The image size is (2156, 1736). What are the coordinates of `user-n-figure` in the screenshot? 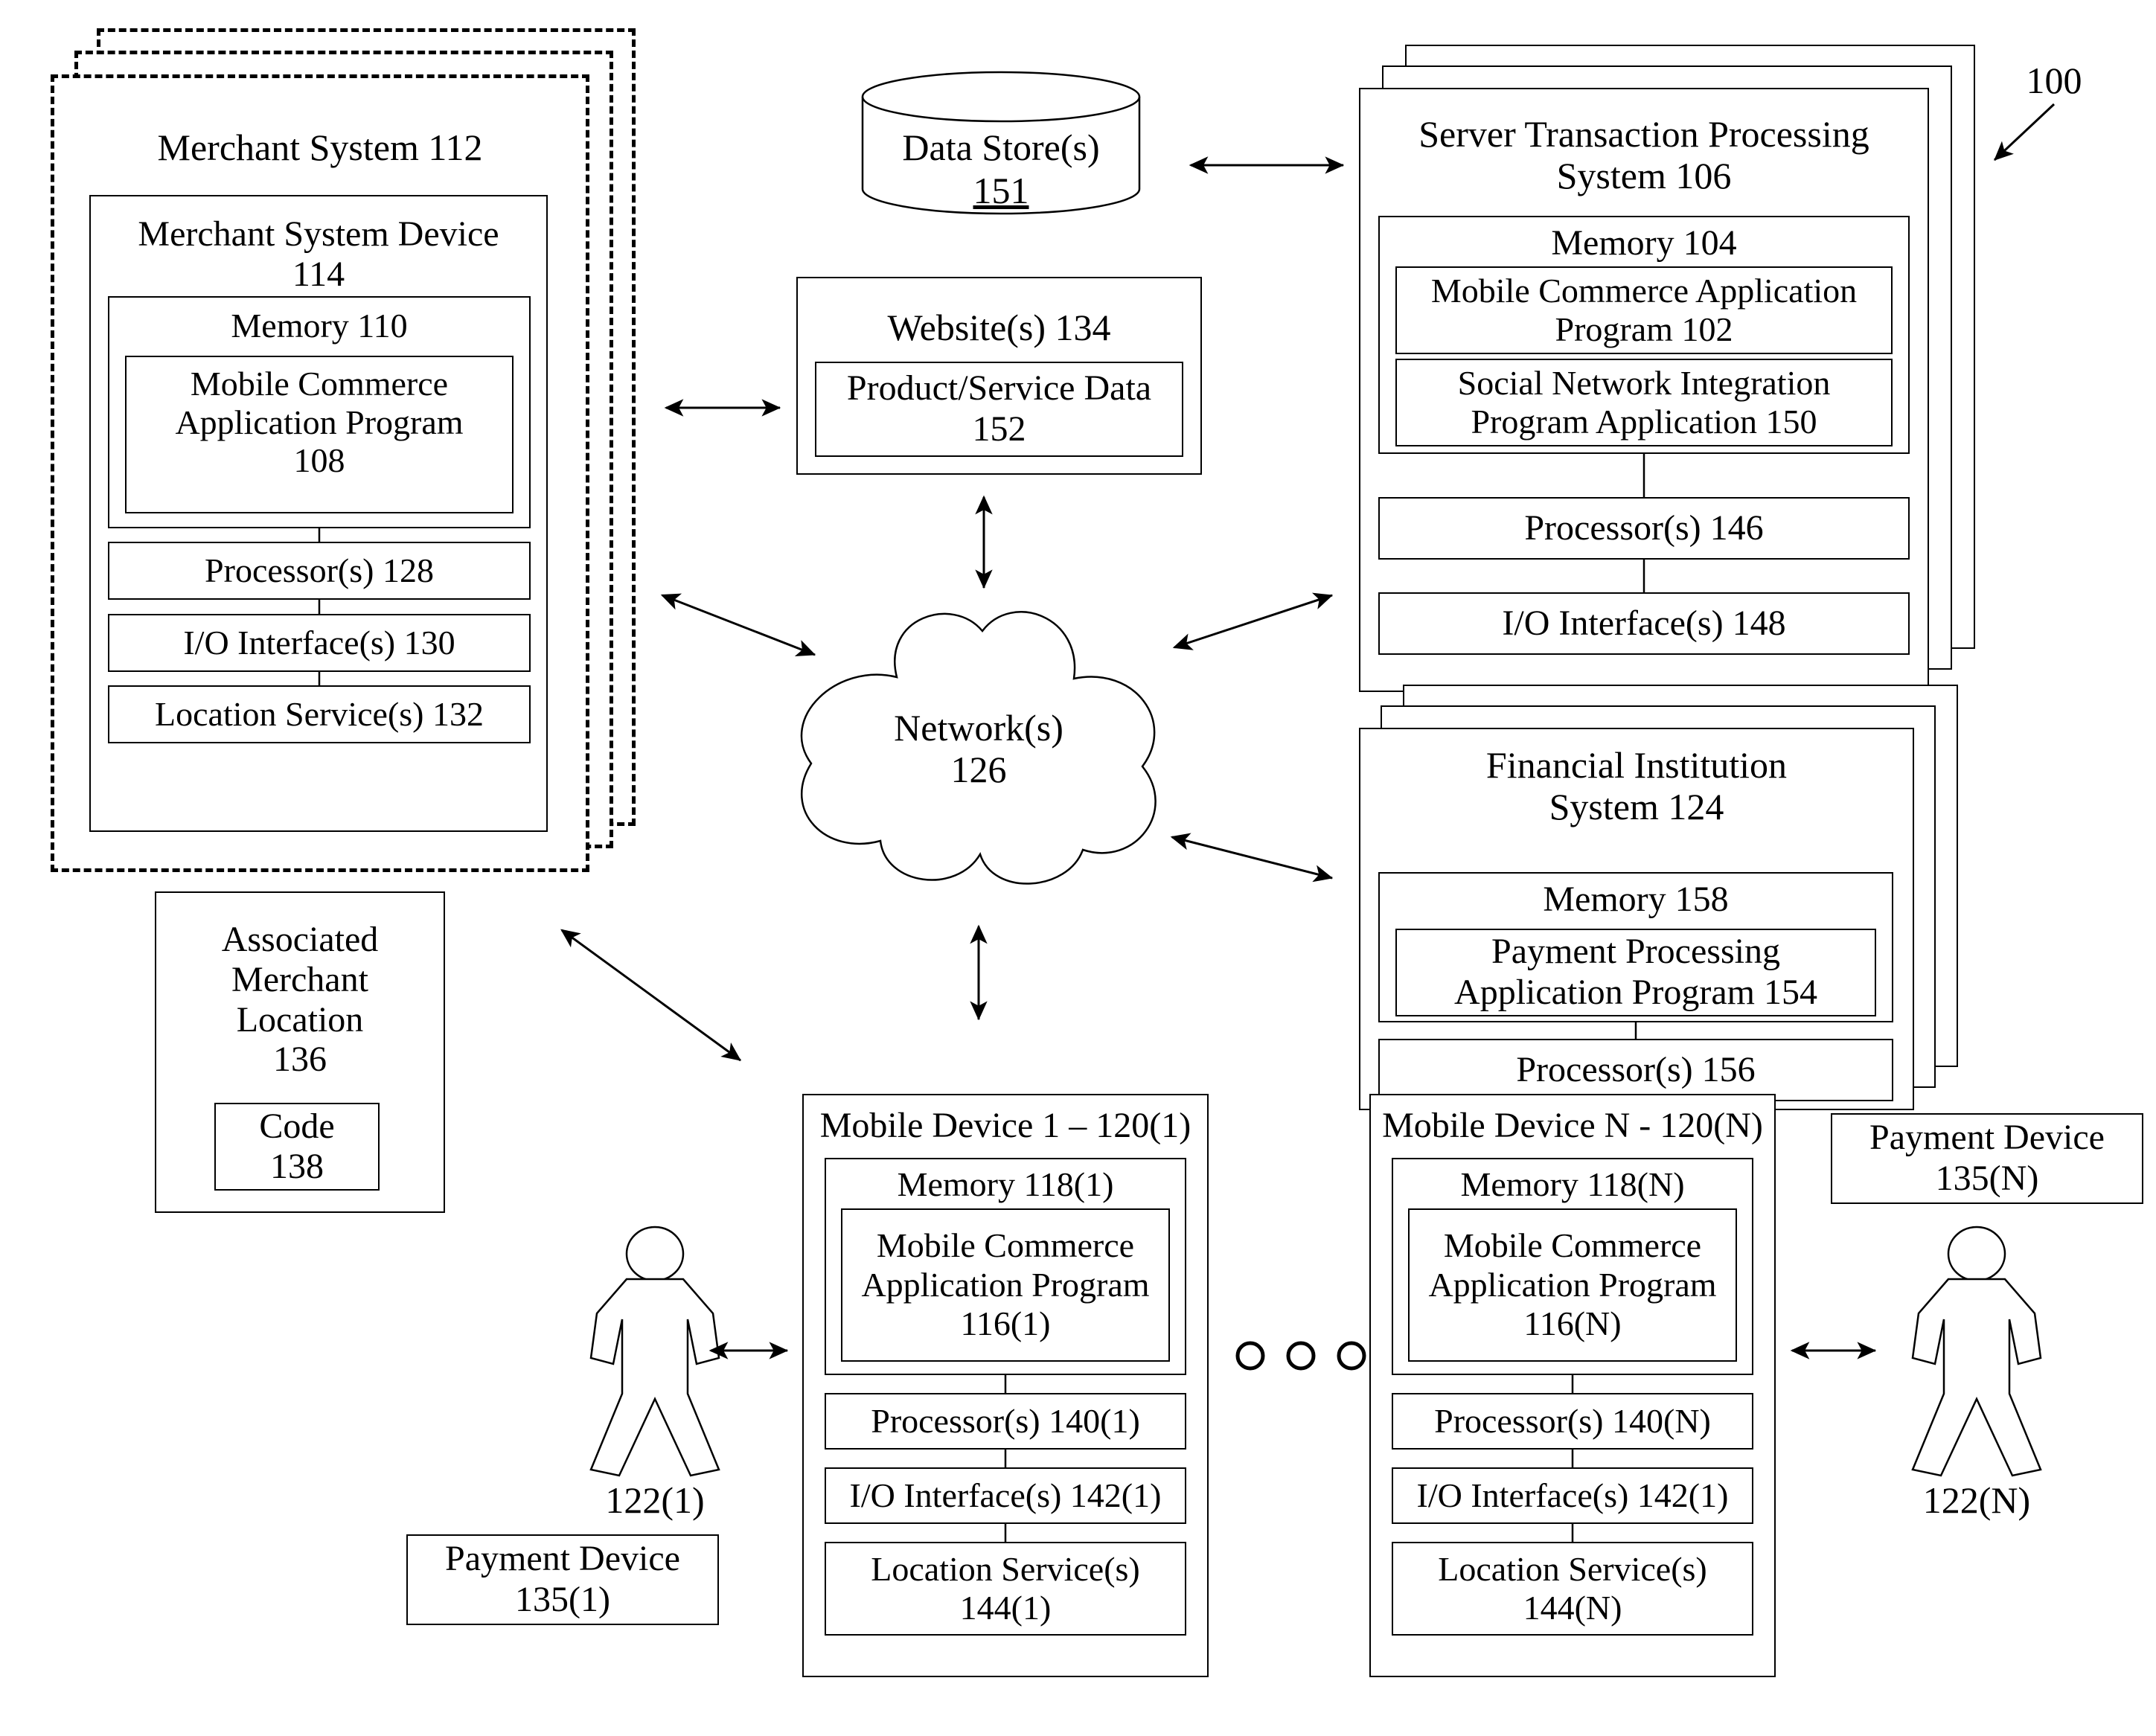 It's located at (1976, 1351).